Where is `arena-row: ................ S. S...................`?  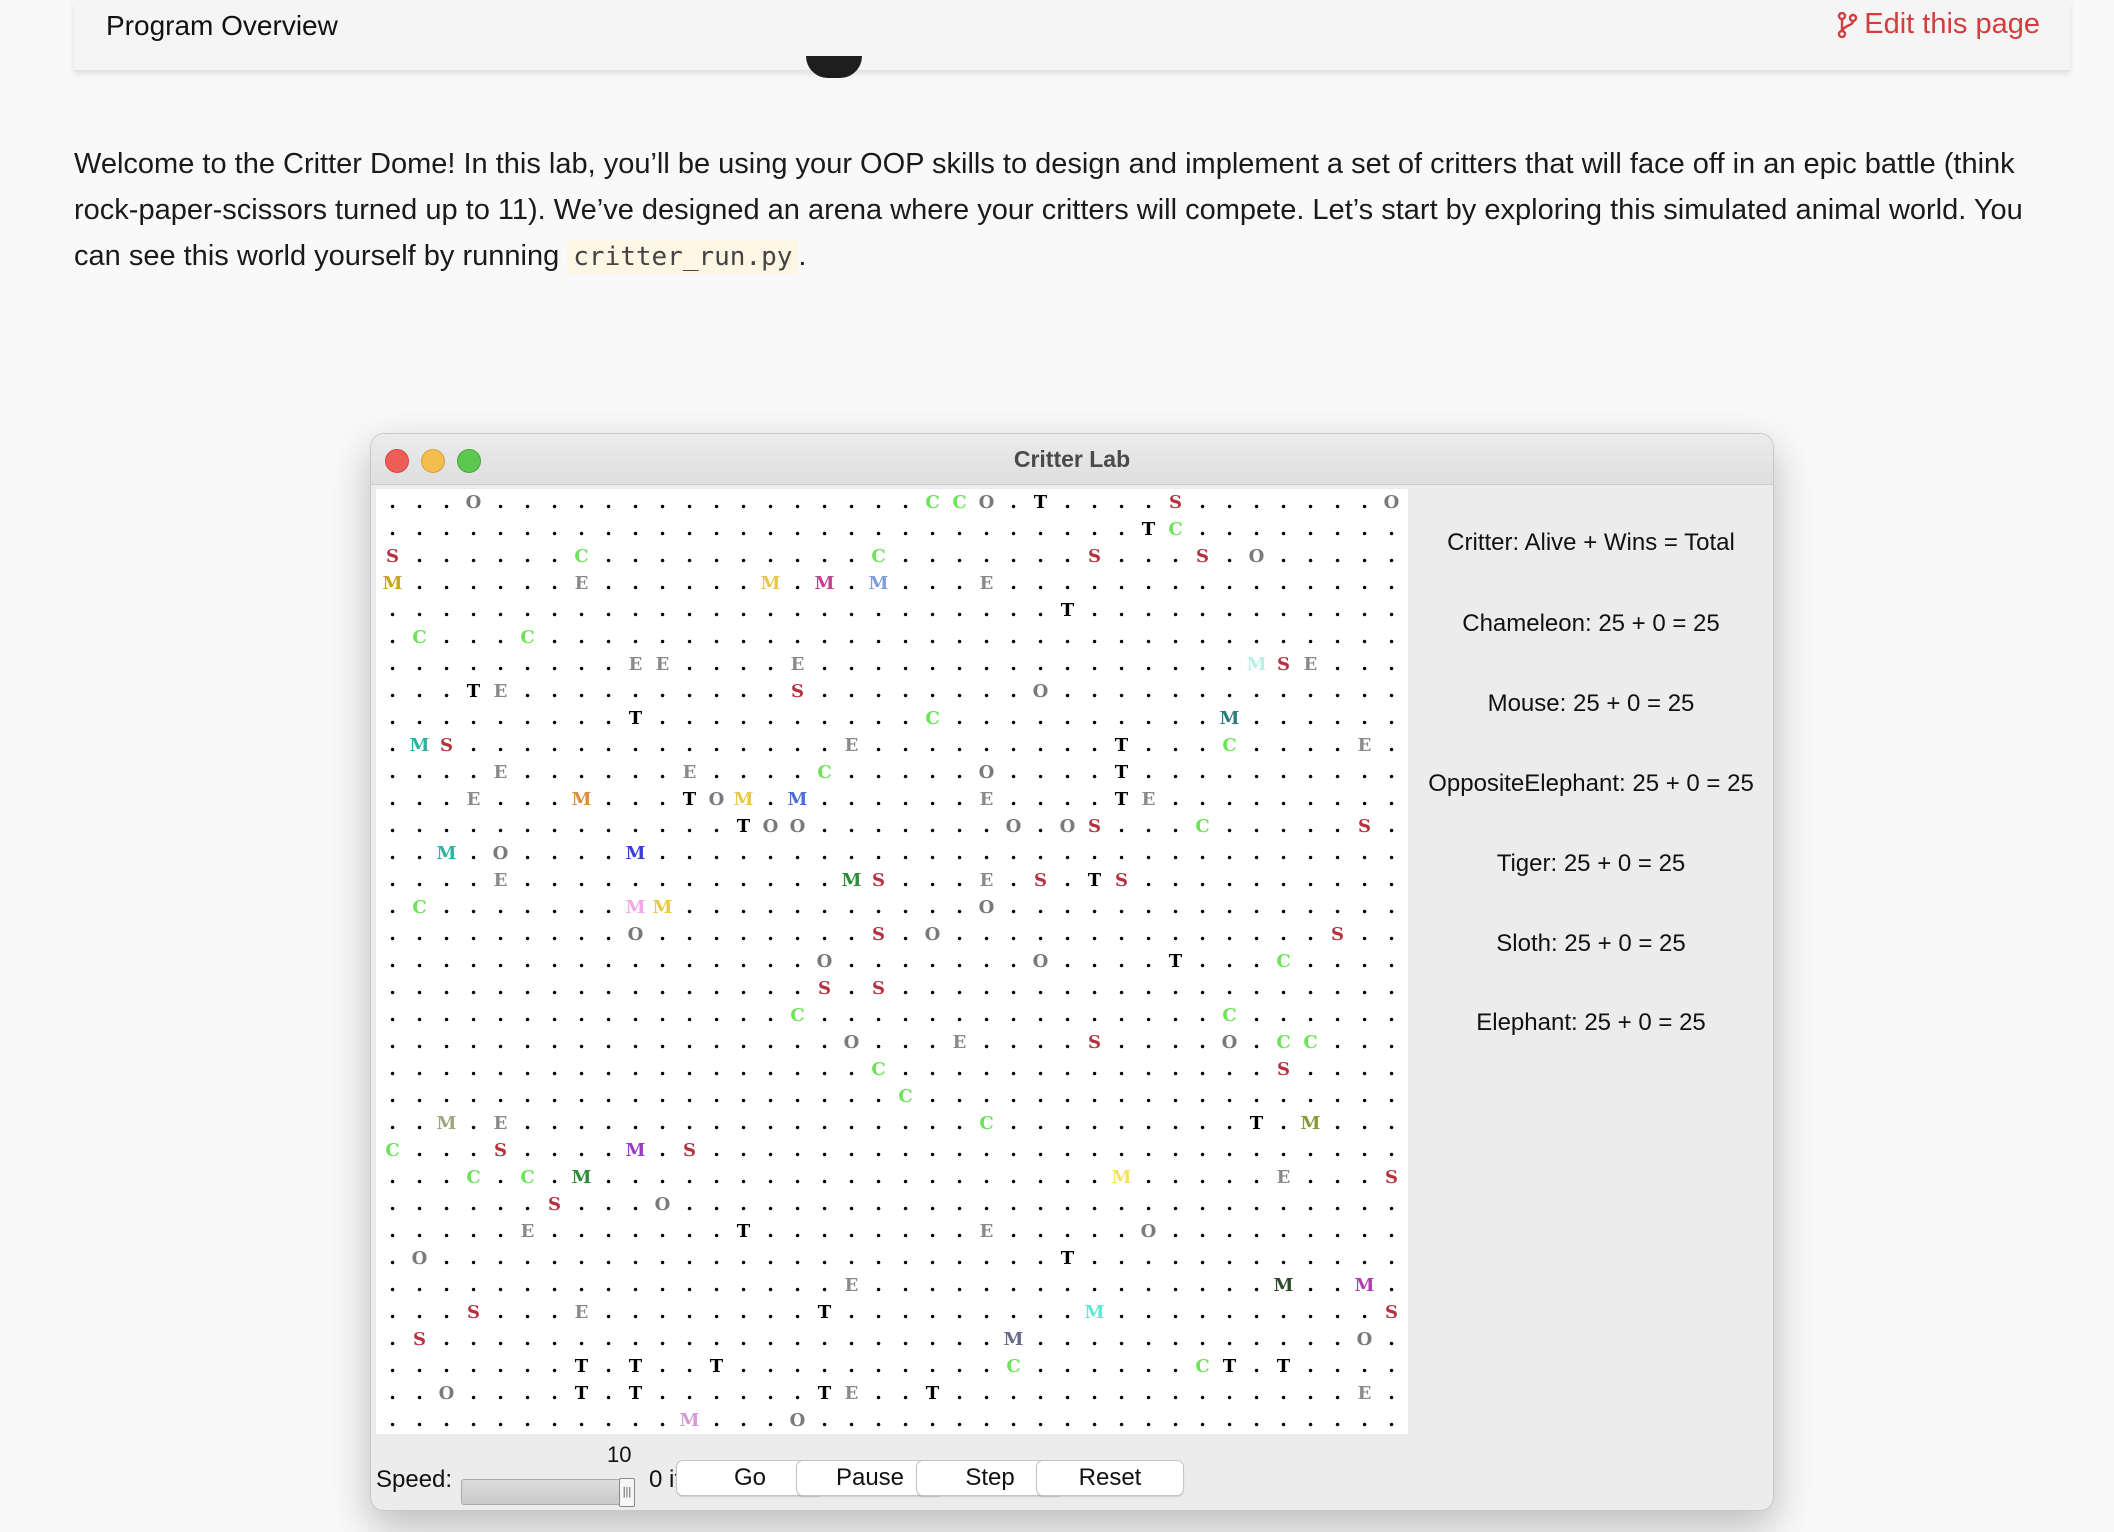 arena-row: ................ S. S................... is located at coordinates (892, 988).